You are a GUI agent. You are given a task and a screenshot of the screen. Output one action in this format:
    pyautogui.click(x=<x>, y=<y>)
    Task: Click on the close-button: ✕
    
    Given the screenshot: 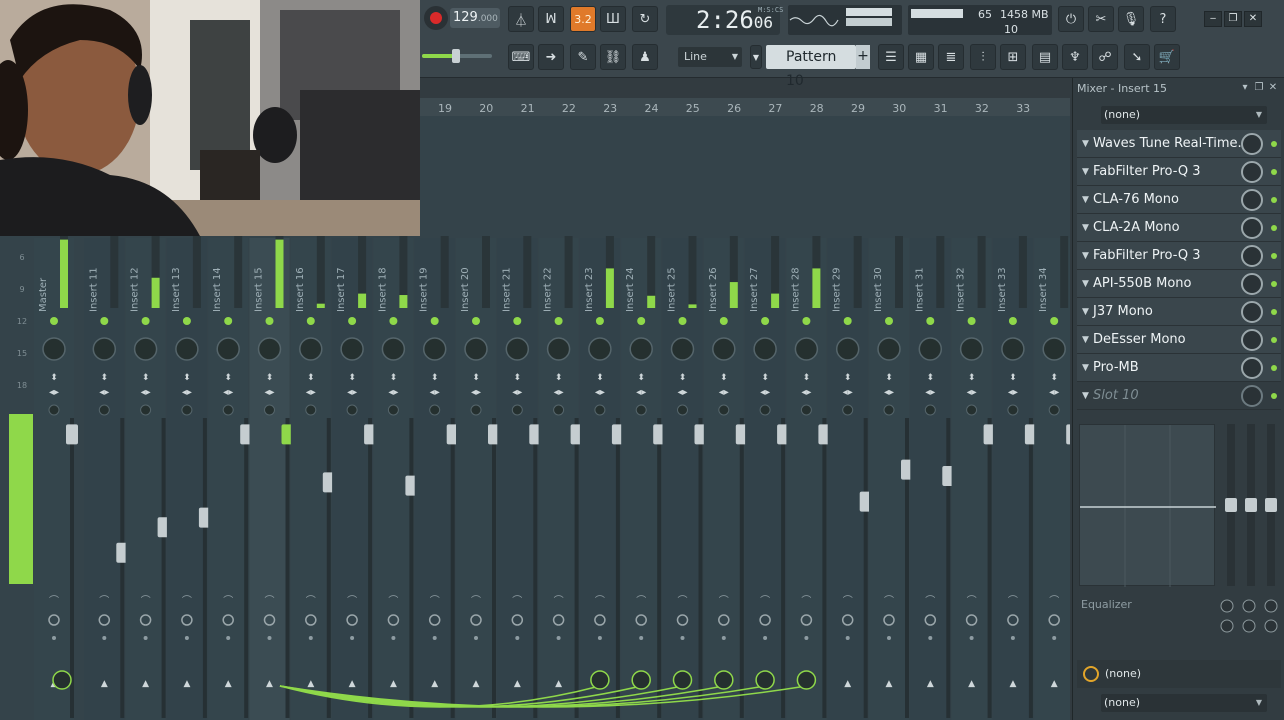 What is the action you would take?
    pyautogui.click(x=1253, y=19)
    